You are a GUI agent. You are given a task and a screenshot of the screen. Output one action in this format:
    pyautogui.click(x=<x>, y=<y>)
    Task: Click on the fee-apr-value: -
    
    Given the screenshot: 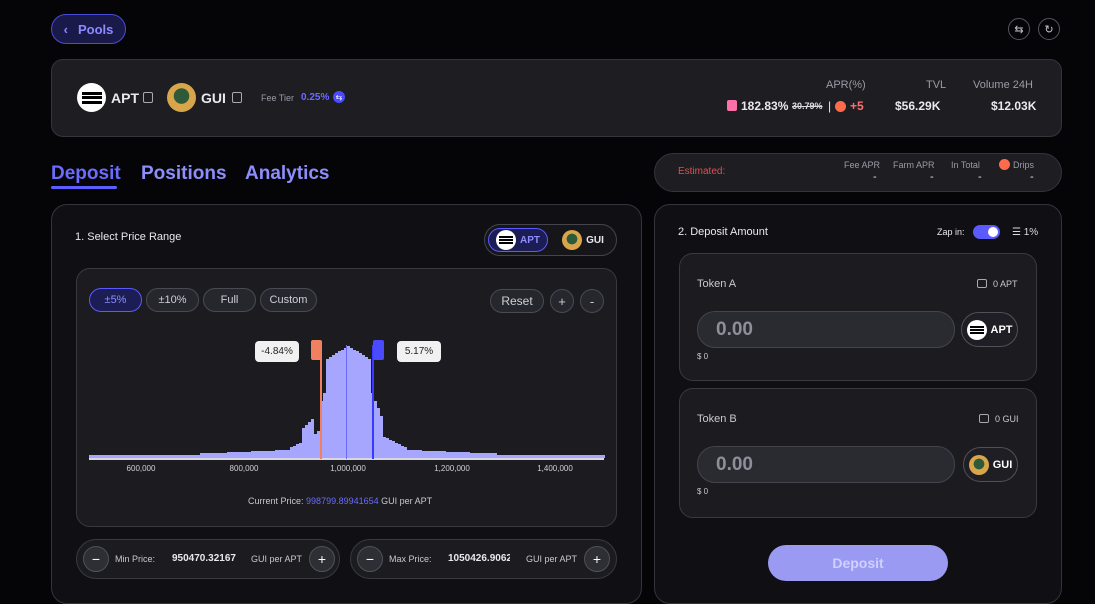 What is the action you would take?
    pyautogui.click(x=875, y=177)
    